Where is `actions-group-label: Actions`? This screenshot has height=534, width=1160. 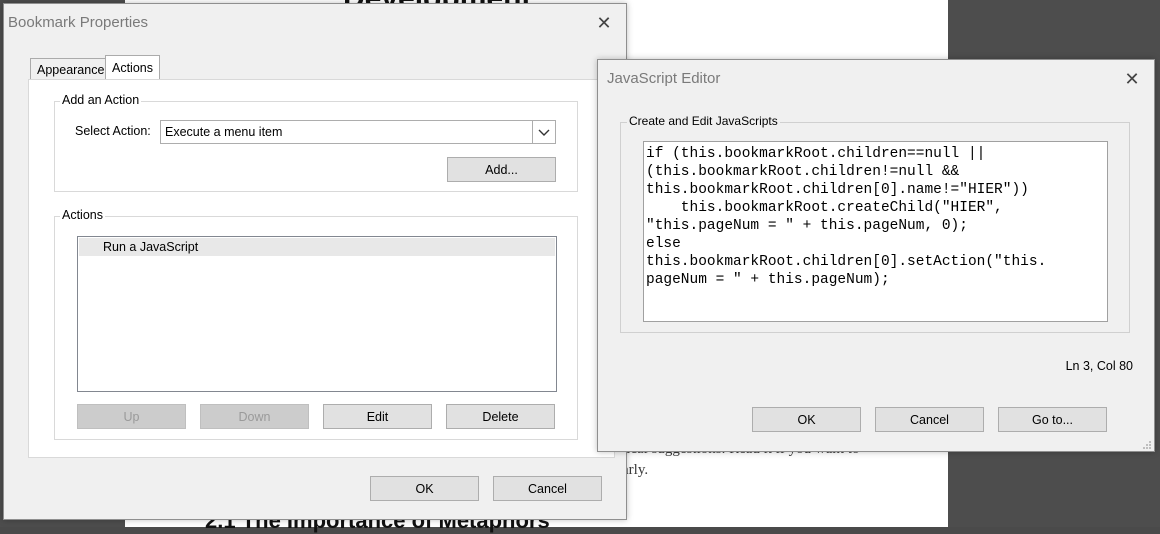 actions-group-label: Actions is located at coordinates (82, 215).